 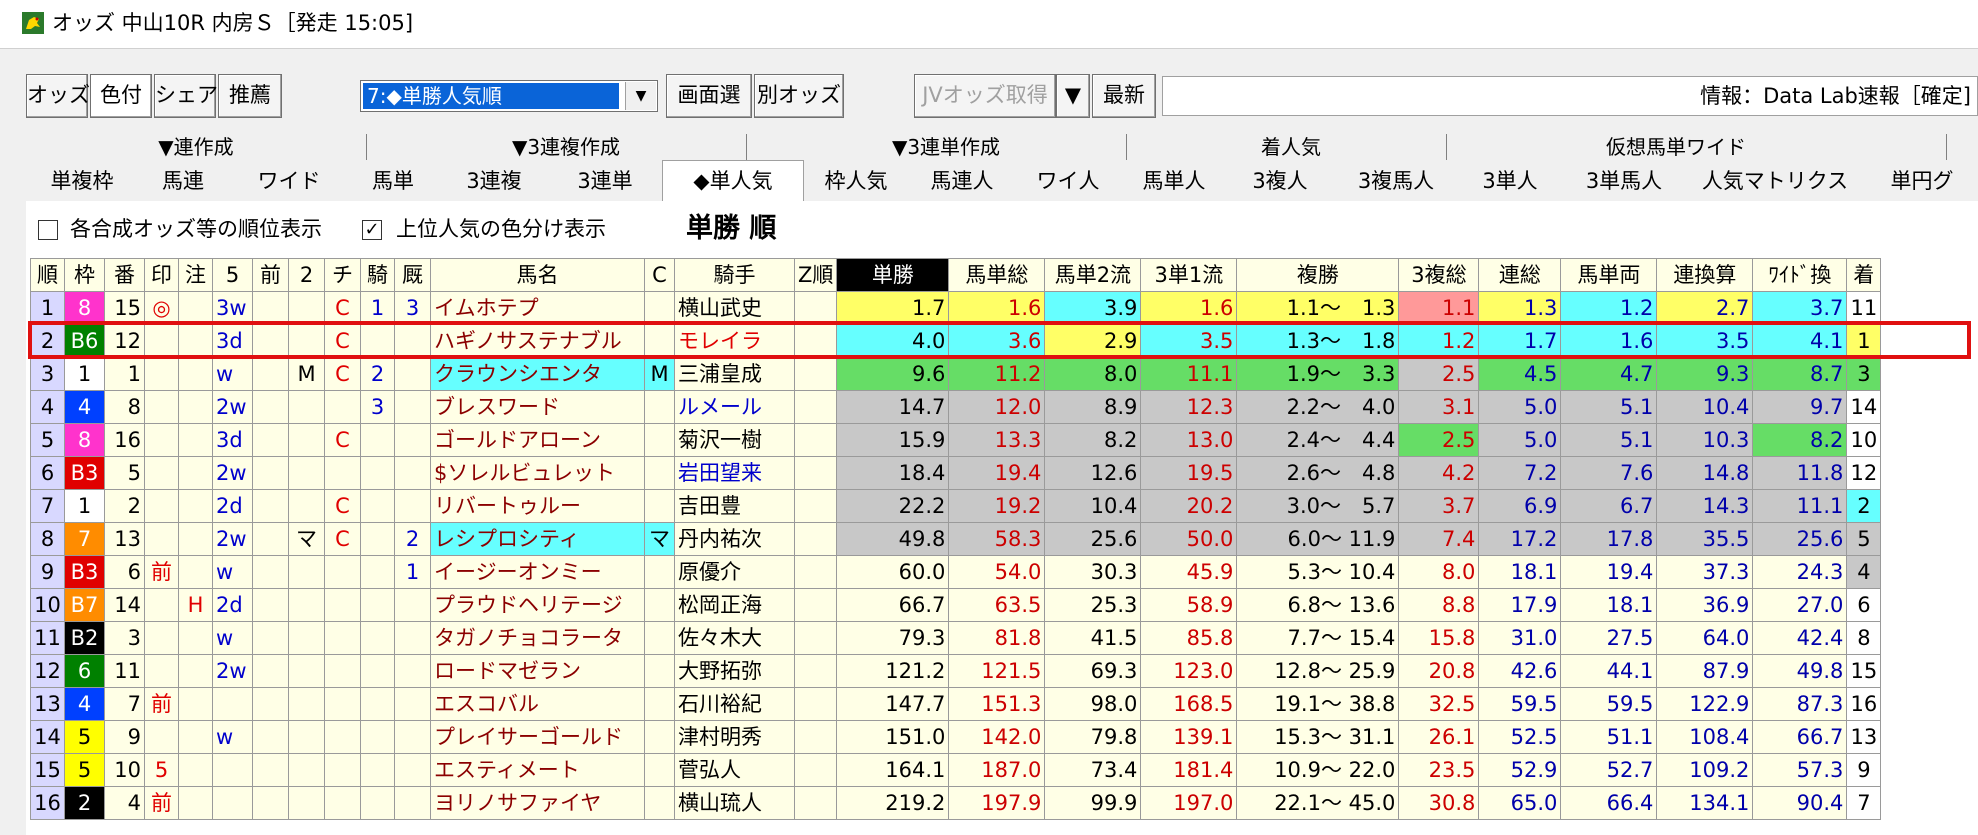 What do you see at coordinates (997, 704) in the screenshot?
I see `bt-cell: 151.3` at bounding box center [997, 704].